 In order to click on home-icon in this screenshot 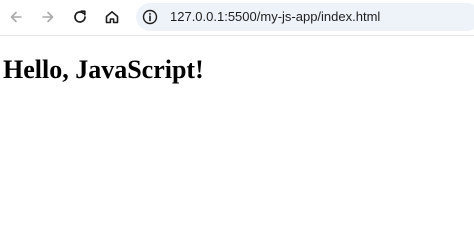, I will do `click(112, 17)`.